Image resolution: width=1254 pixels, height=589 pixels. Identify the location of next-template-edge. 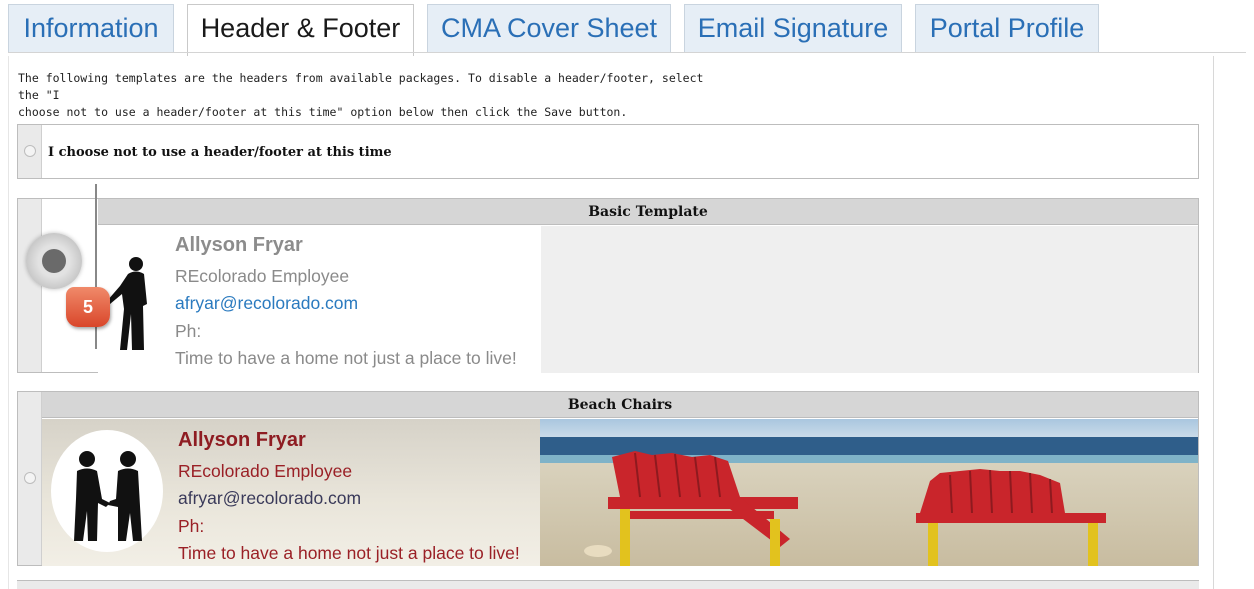
(608, 584).